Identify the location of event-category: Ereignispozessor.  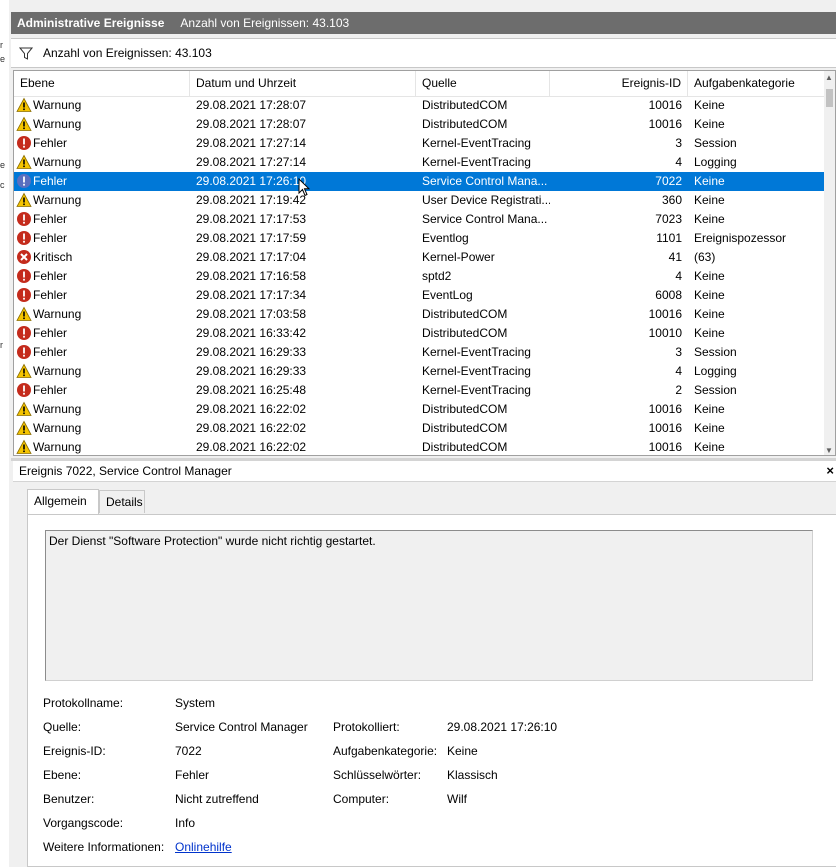
(740, 238).